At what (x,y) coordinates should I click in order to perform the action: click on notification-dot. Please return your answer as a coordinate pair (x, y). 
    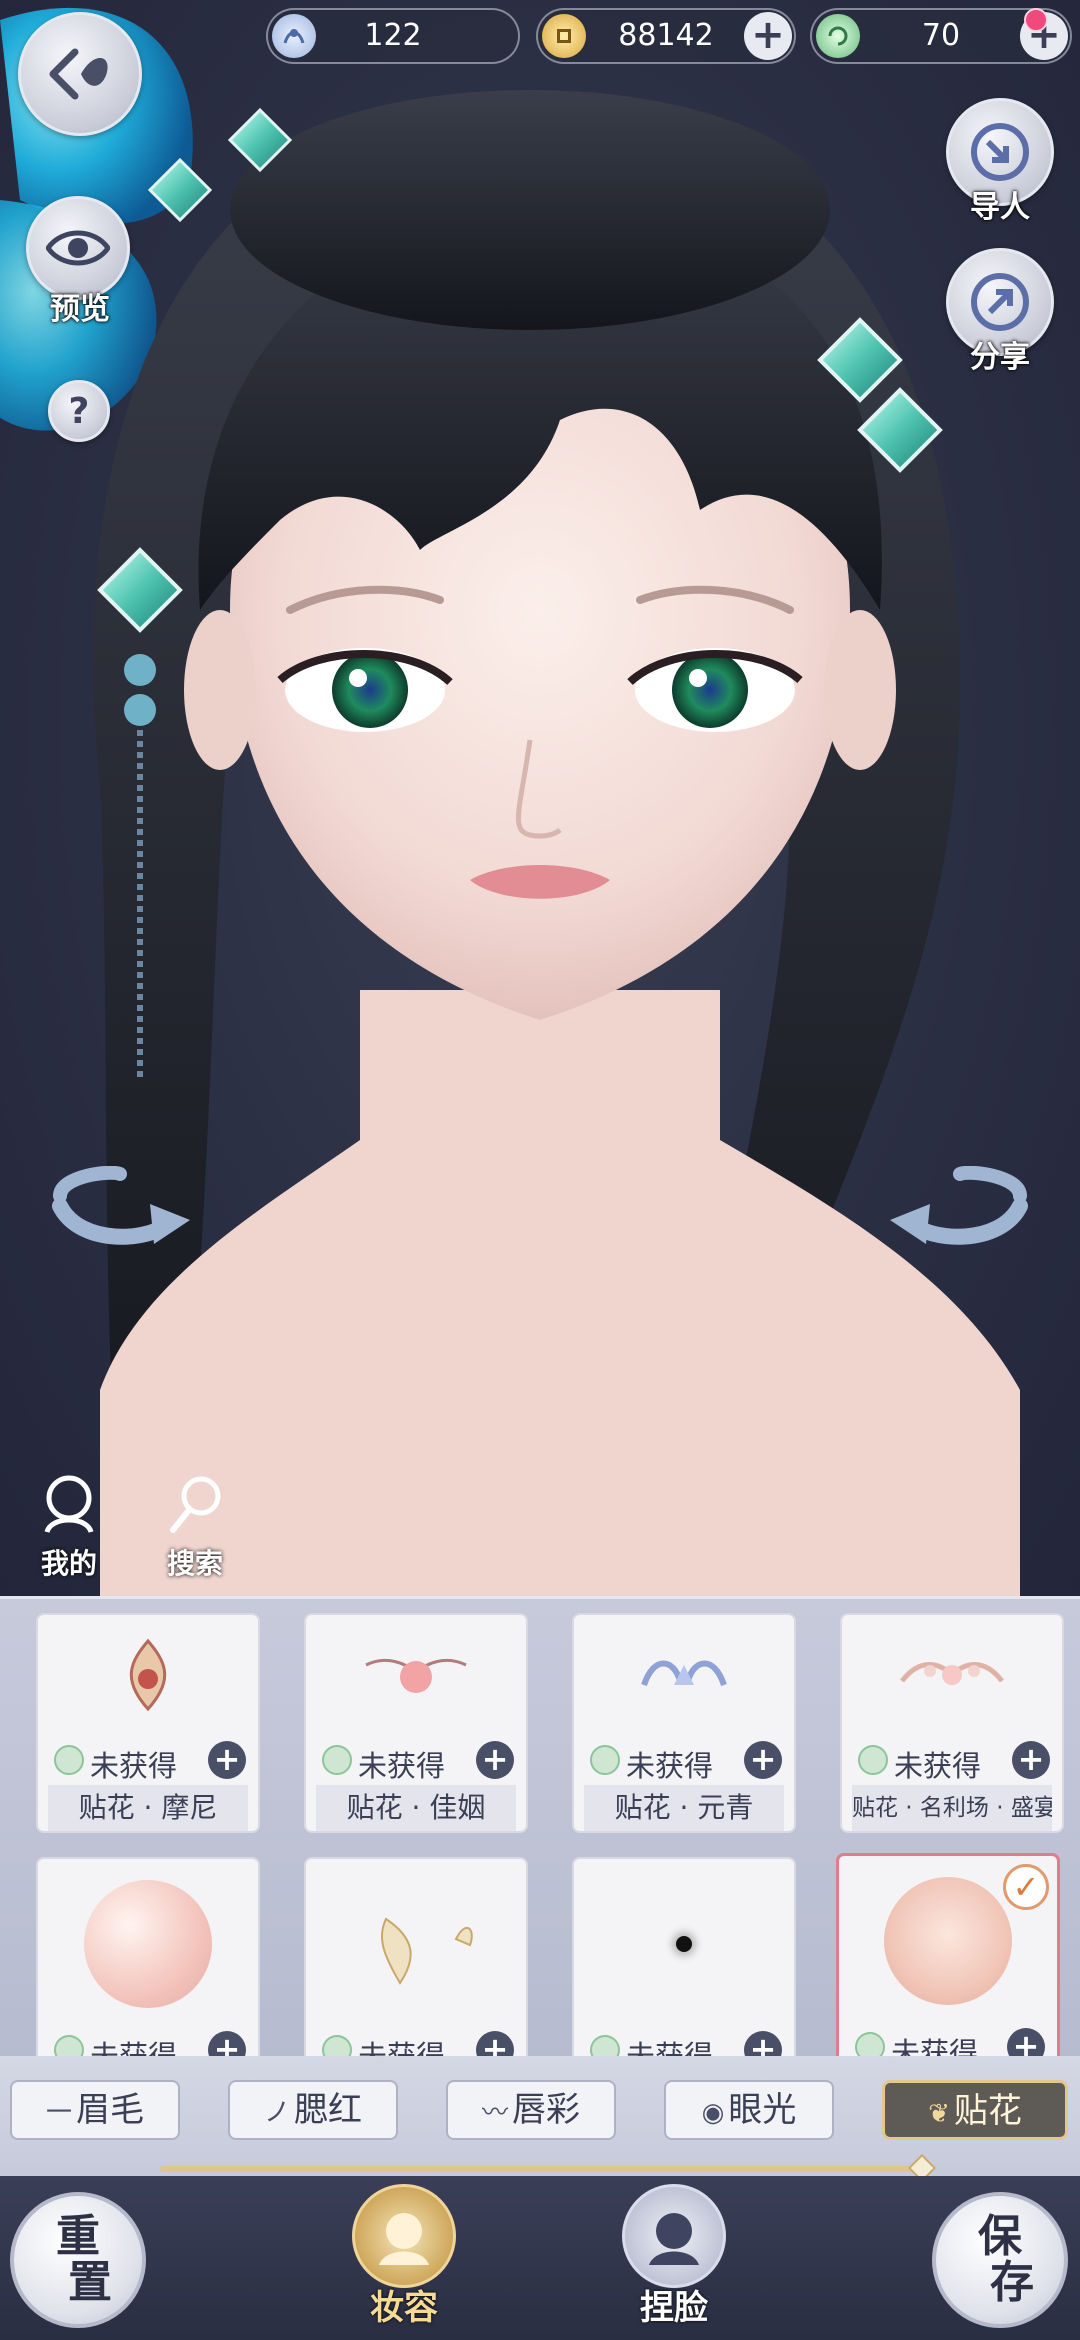
    Looking at the image, I should click on (1036, 20).